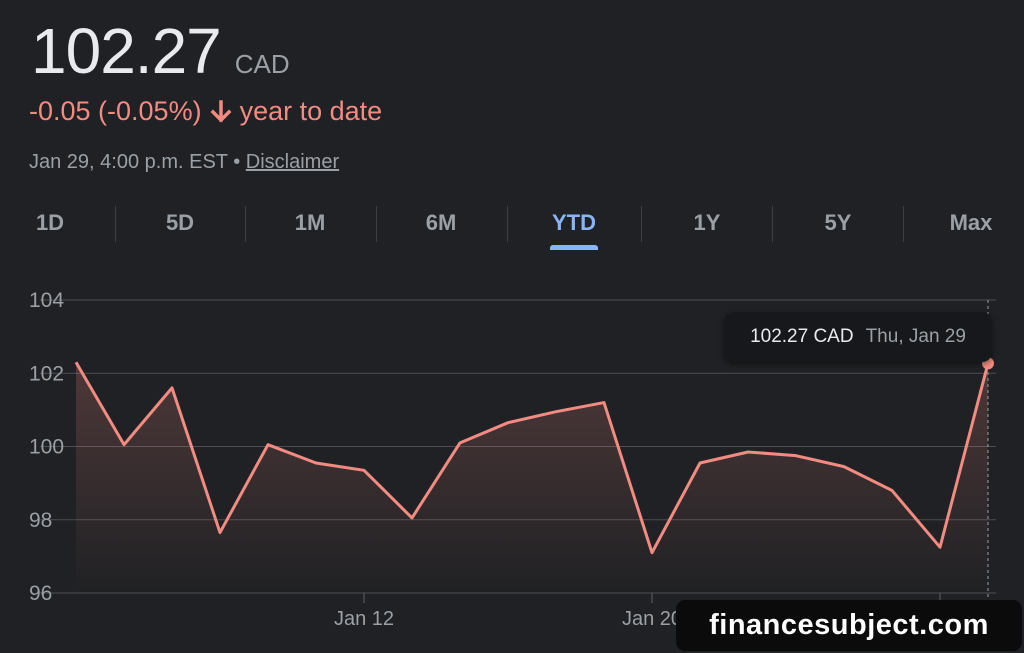 Image resolution: width=1024 pixels, height=653 pixels. What do you see at coordinates (126, 51) in the screenshot?
I see `current-price: 102.27` at bounding box center [126, 51].